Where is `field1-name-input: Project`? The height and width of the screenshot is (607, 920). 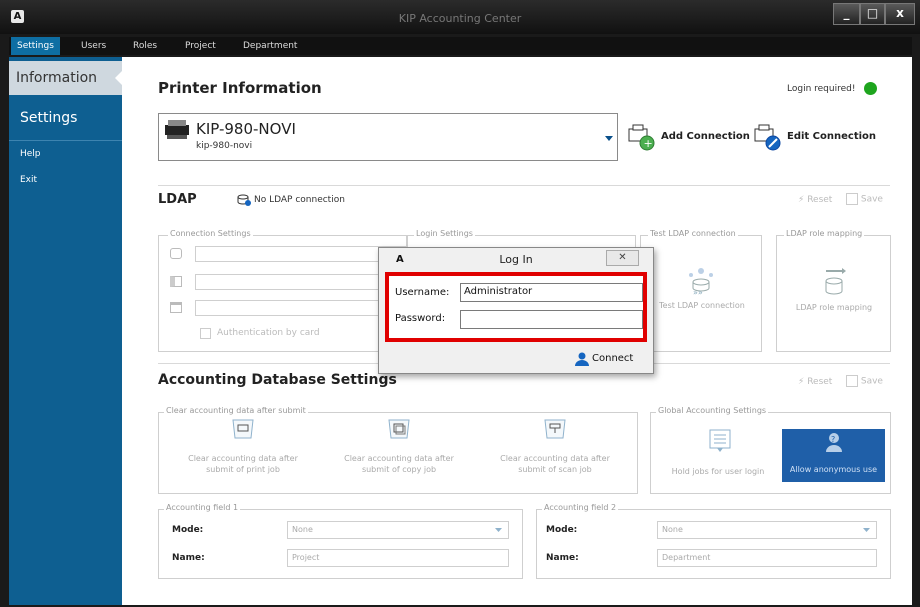
field1-name-input: Project is located at coordinates (398, 558).